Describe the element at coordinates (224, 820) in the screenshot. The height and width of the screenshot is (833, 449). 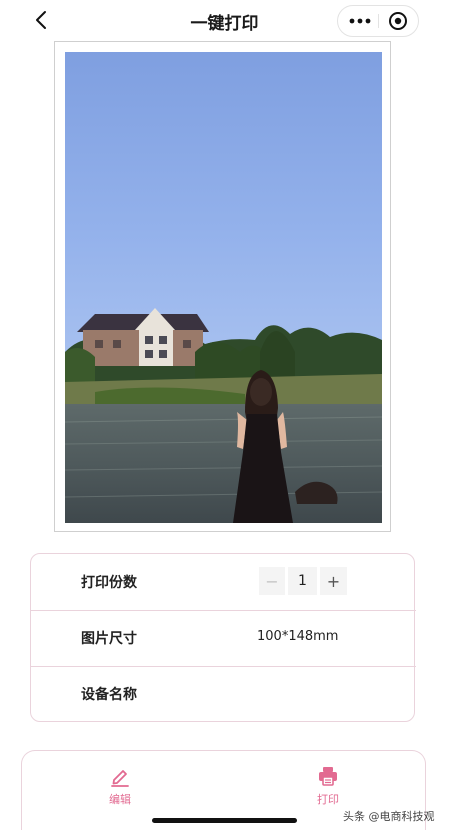
I see `home-indicator` at that location.